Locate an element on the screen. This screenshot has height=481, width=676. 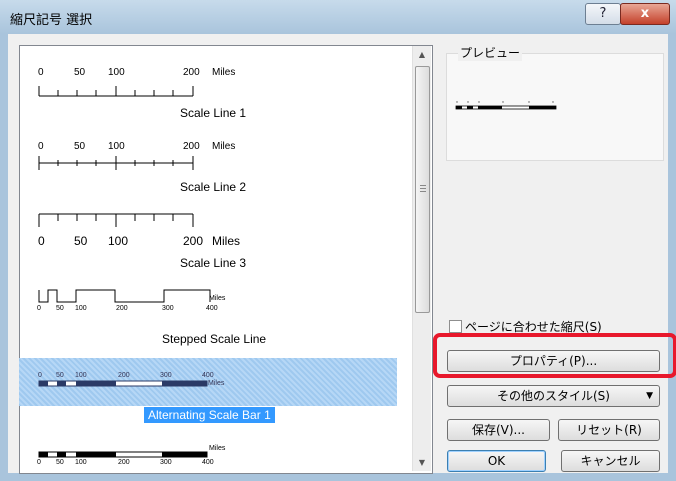
list-scrollbar: ▲ ▼ is located at coordinates (421, 258).